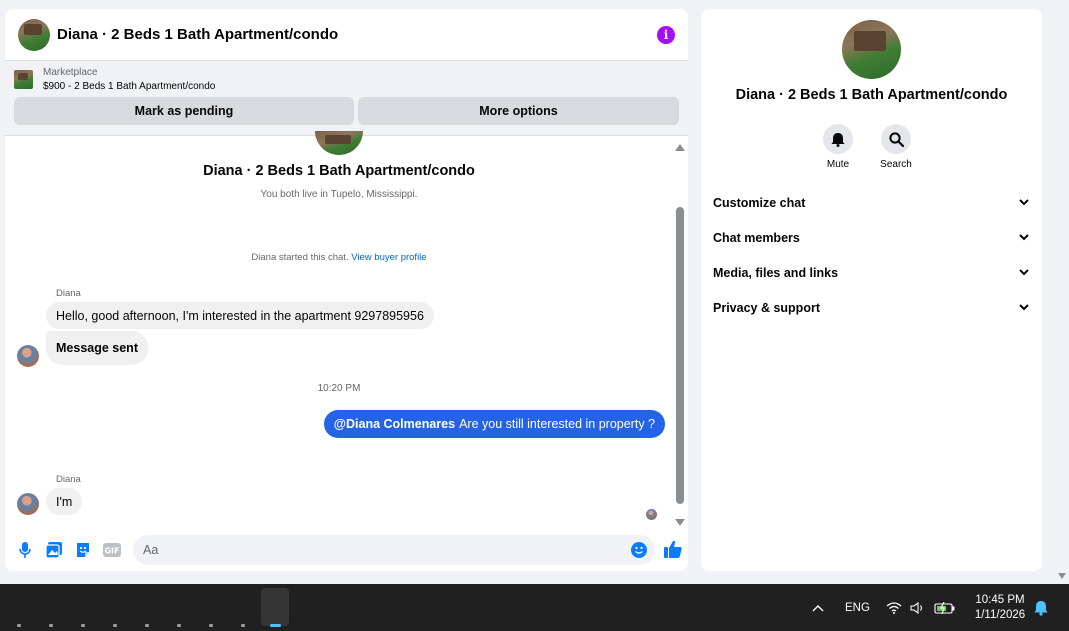 The width and height of the screenshot is (1069, 631). Describe the element at coordinates (639, 550) in the screenshot. I see `emoji-icon` at that location.